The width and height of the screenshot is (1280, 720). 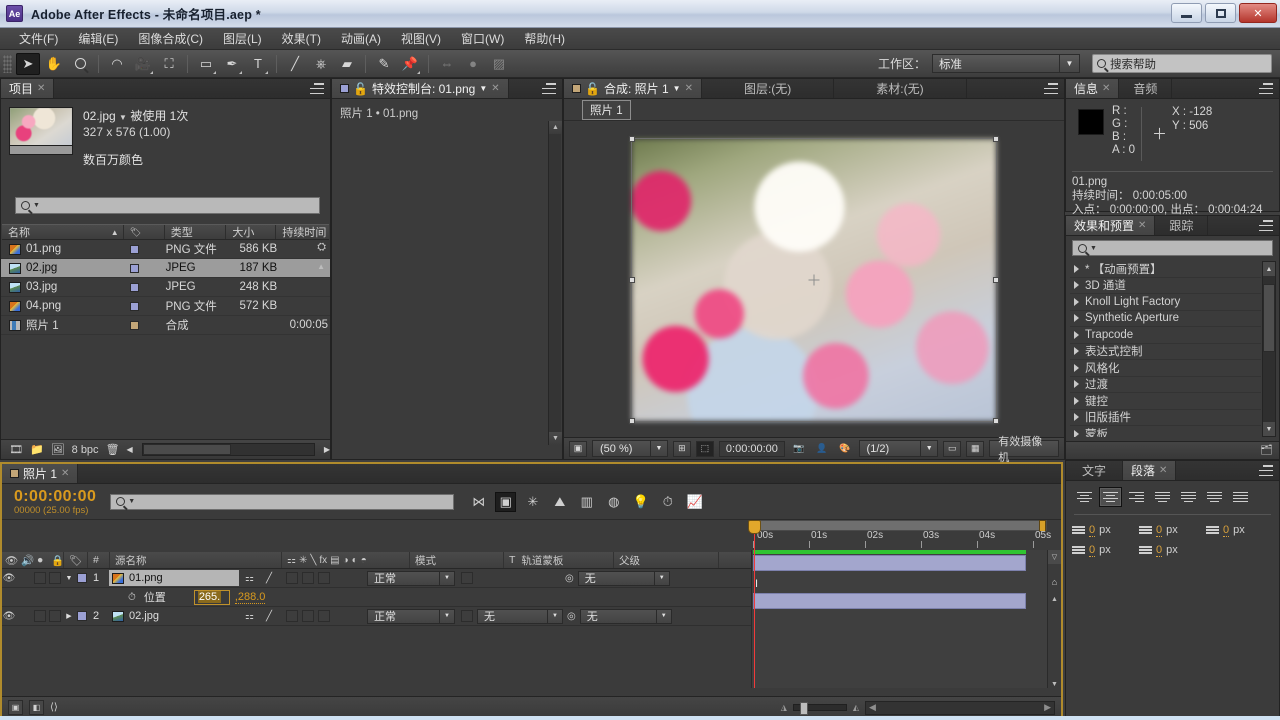 I want to click on column-name: 名称 ▲, so click(x=63, y=232).